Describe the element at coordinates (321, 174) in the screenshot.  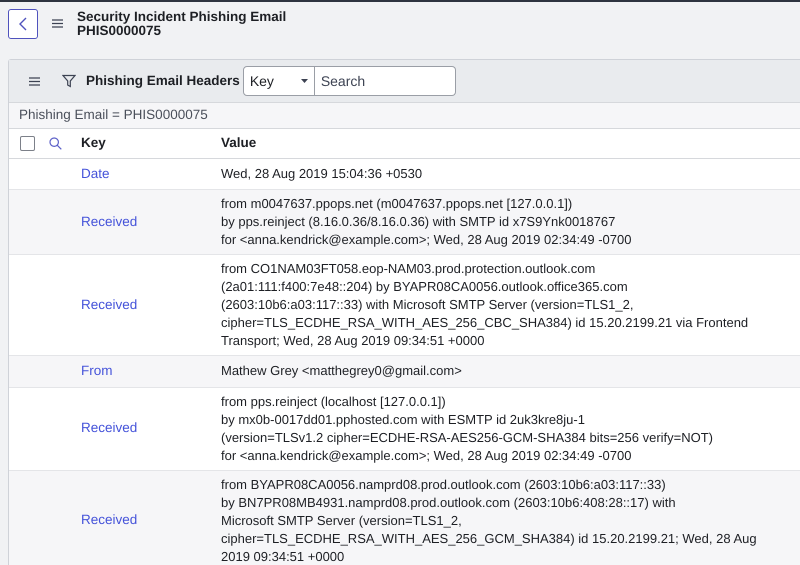
I see `value-cell: Wed, 28 Aug 2019 15:04:36 +0530` at that location.